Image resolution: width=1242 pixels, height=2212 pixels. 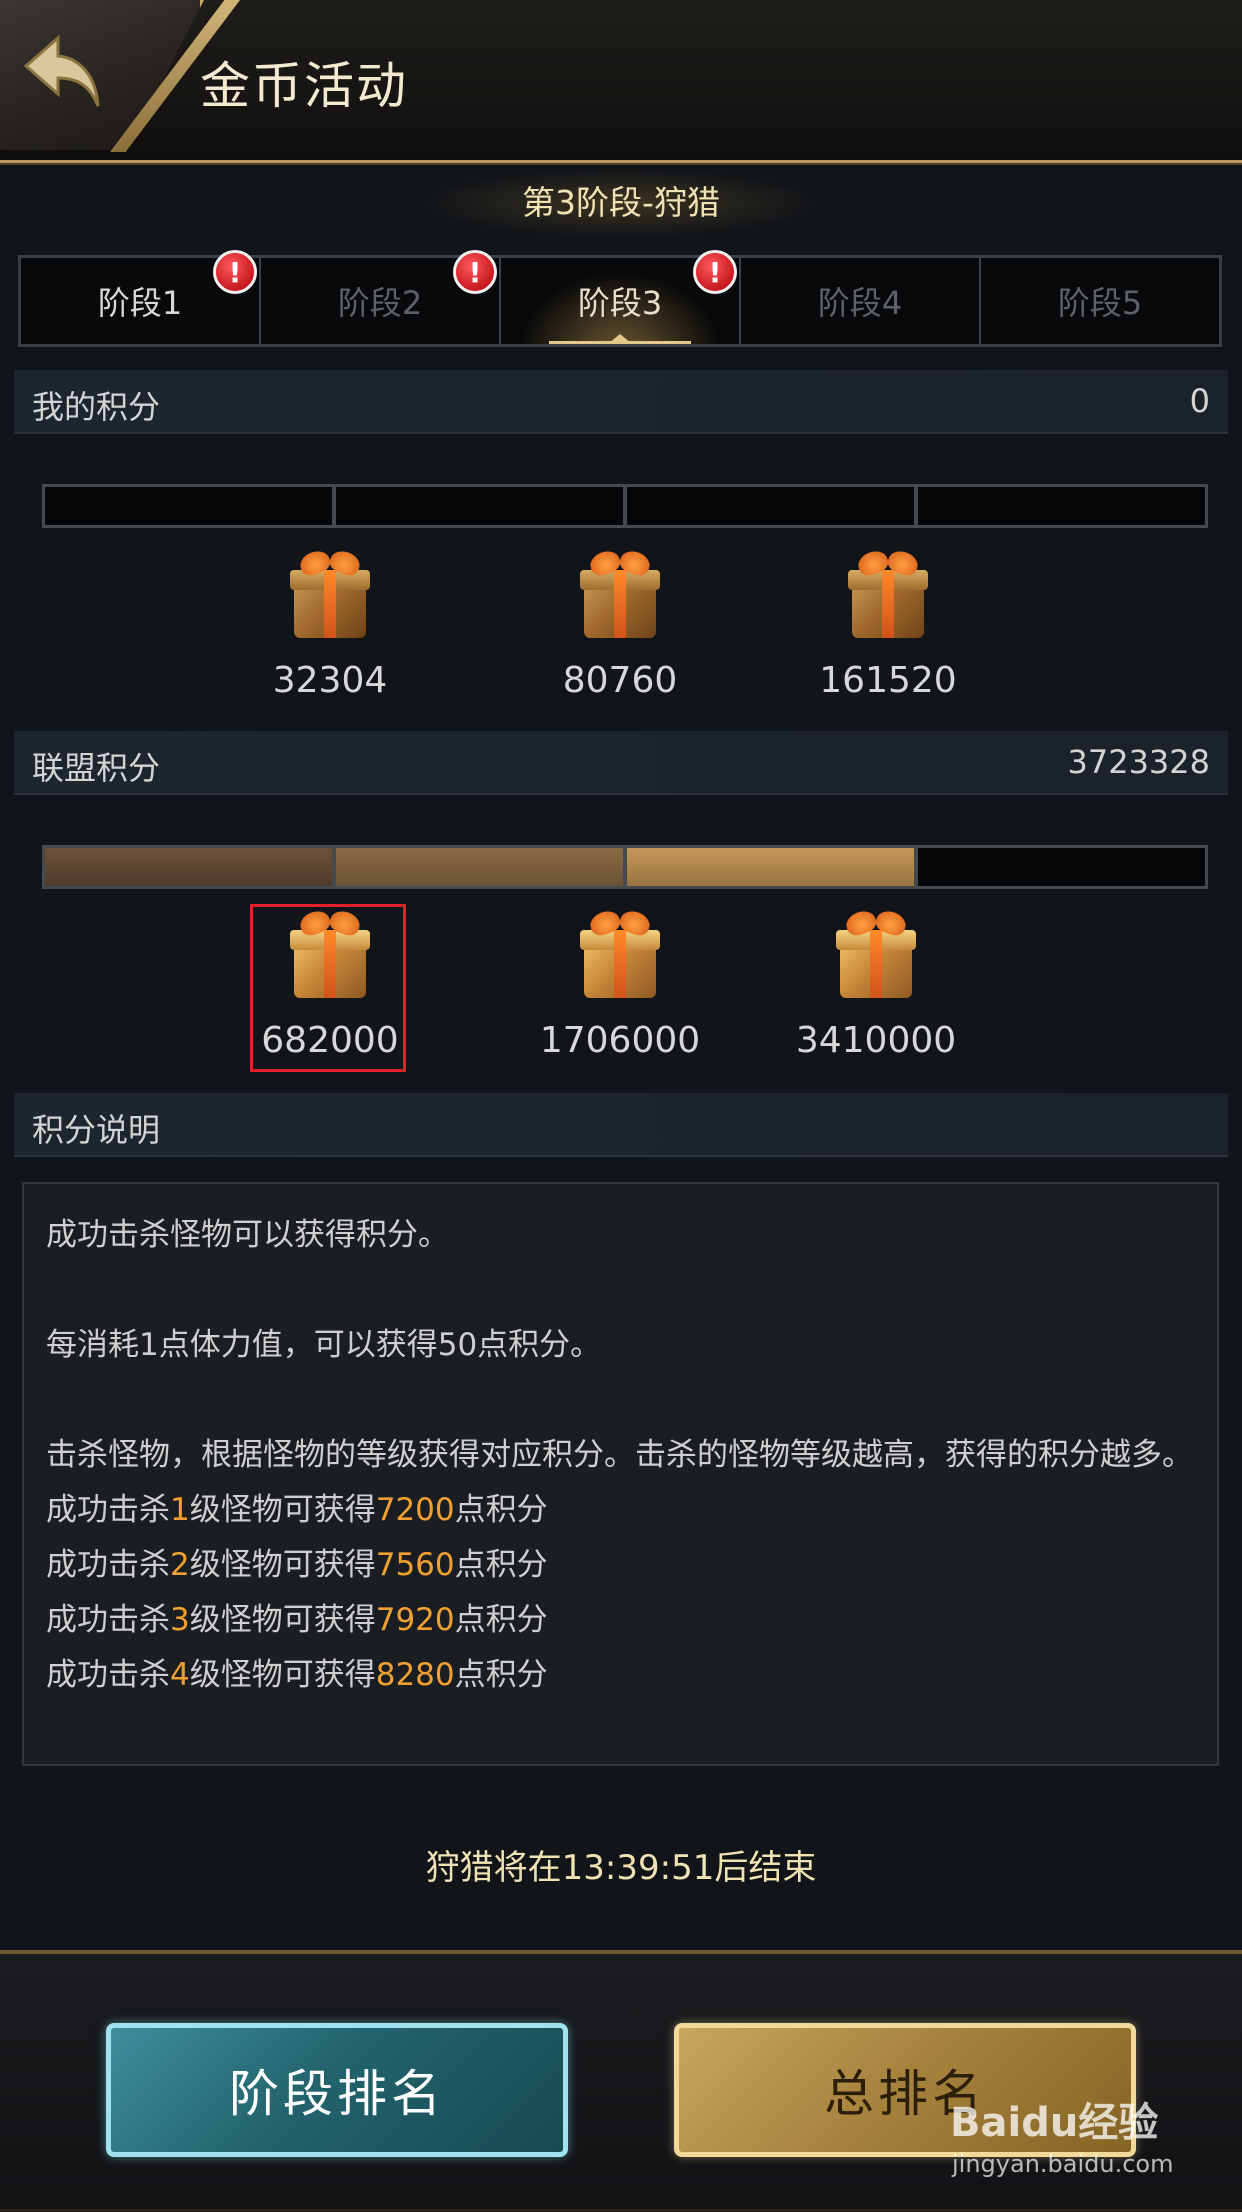 What do you see at coordinates (324, 1345) in the screenshot?
I see `explanation-line: 每消耗1点体力值，可以获得50点积分。` at bounding box center [324, 1345].